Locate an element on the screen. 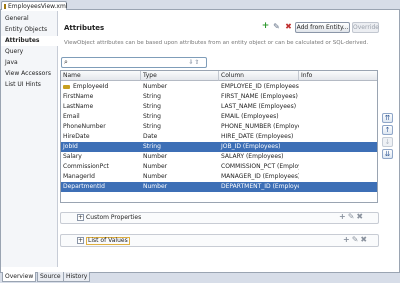 The height and width of the screenshot is (283, 400). table-row: LastName String LAST_NAME (Employees) is located at coordinates (219, 107).